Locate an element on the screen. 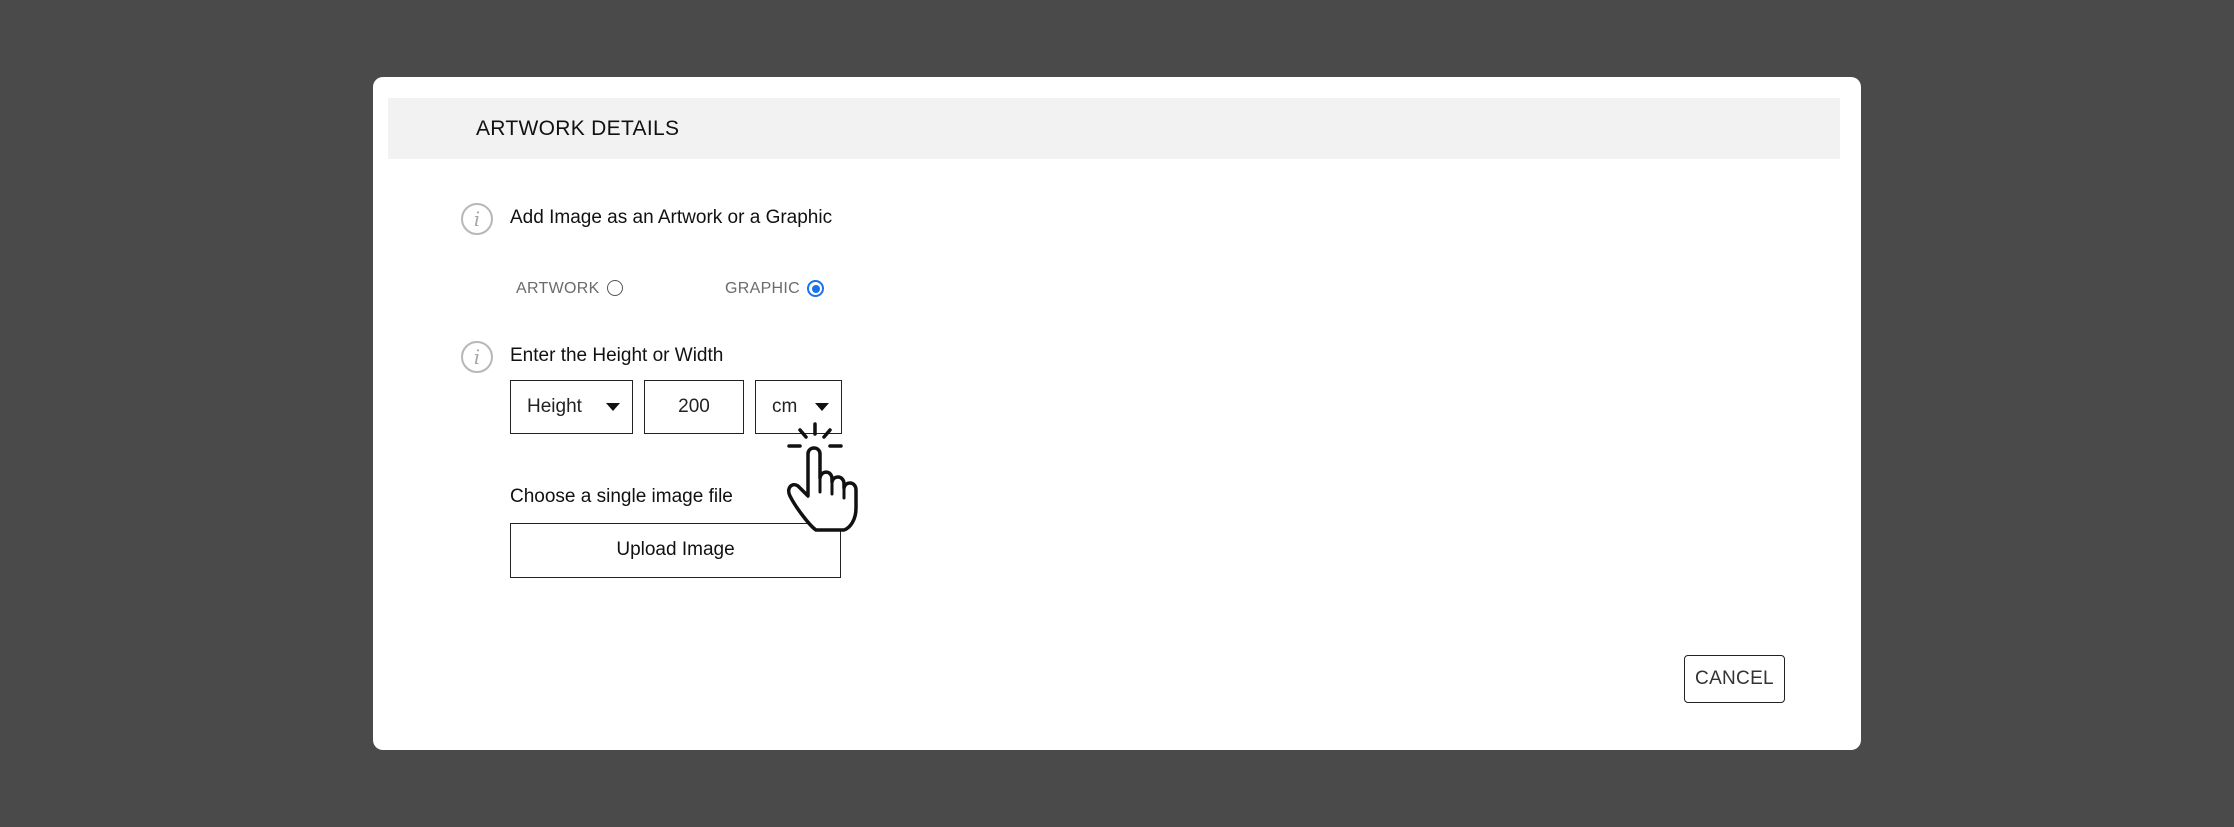 The image size is (2234, 827). dimension-value-input is located at coordinates (694, 407).